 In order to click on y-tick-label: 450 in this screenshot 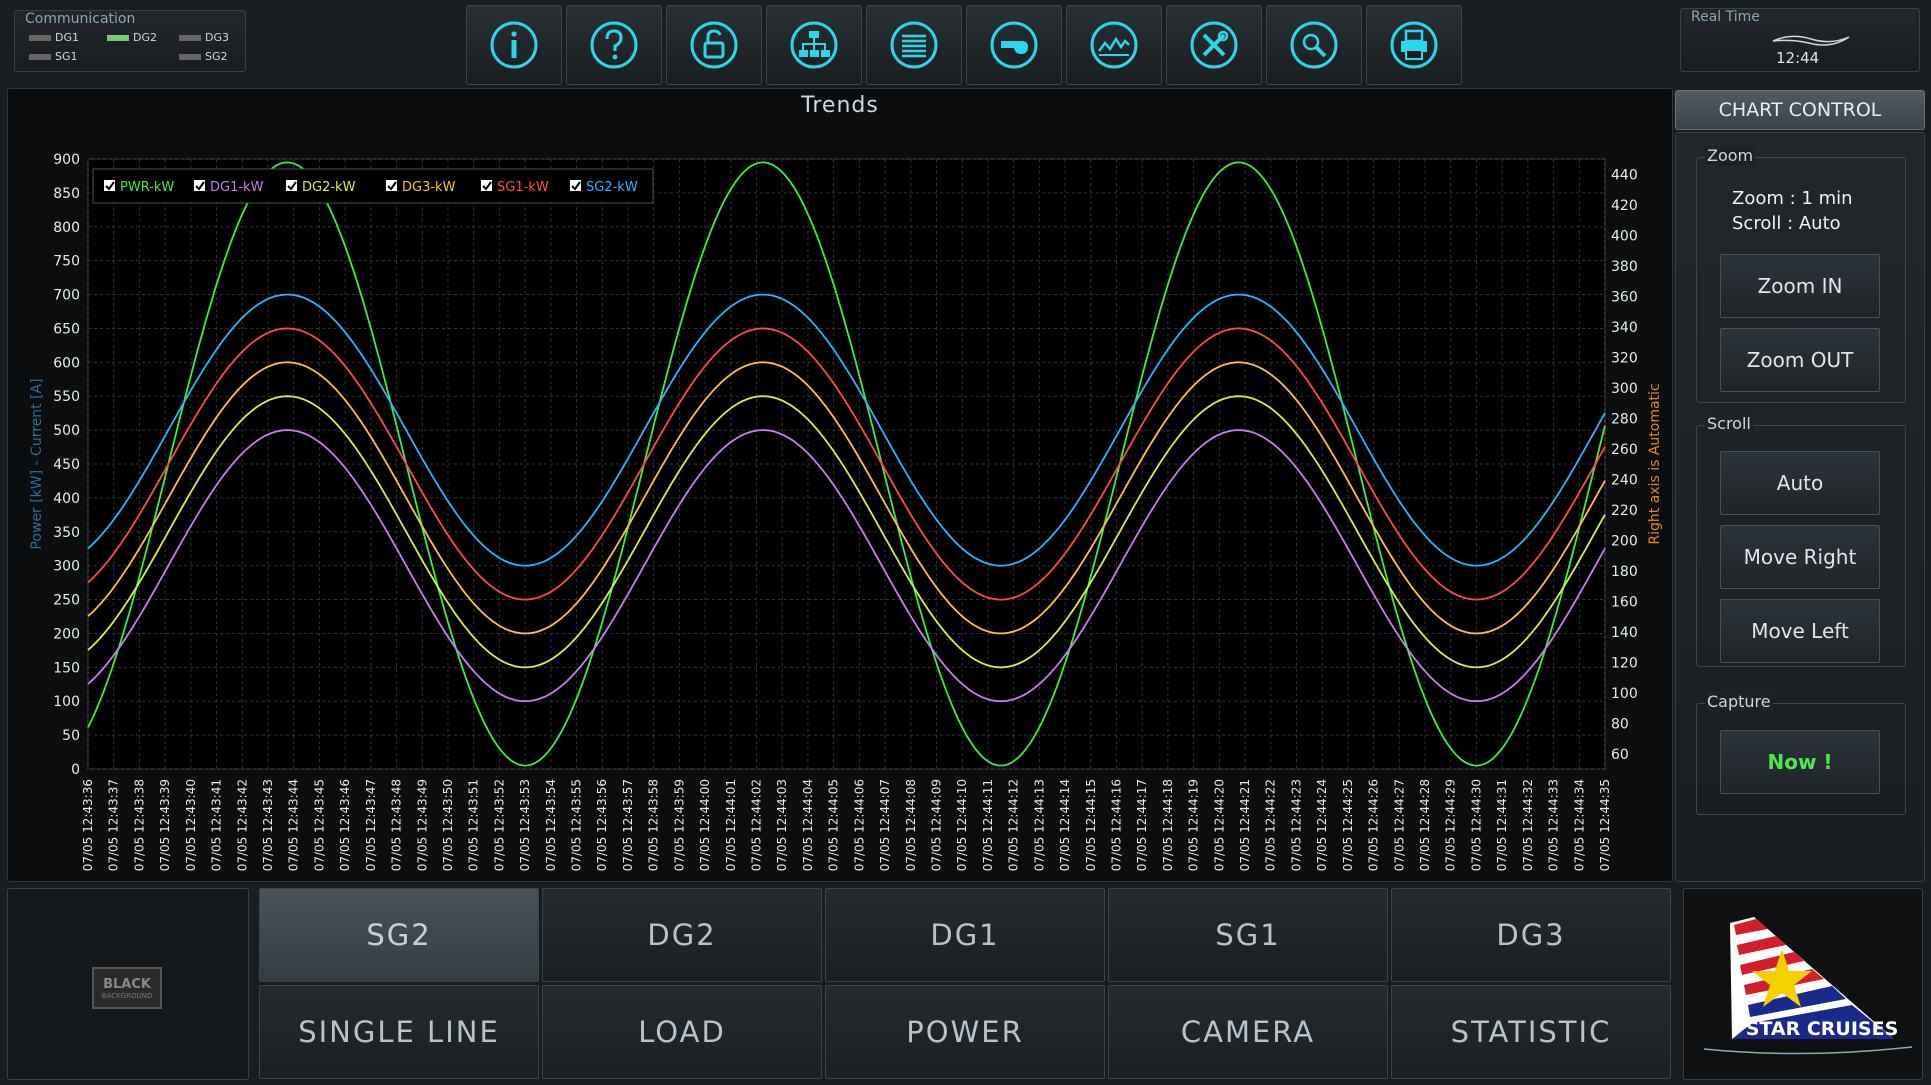, I will do `click(66, 465)`.